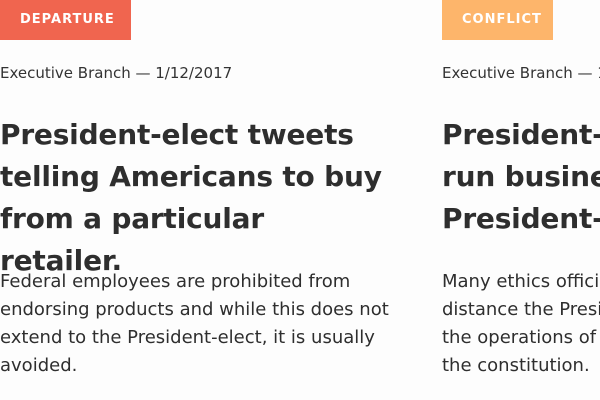 Image resolution: width=600 pixels, height=400 pixels. Describe the element at coordinates (116, 73) in the screenshot. I see `story-meta: Executive Branch — 1/12/2017` at that location.